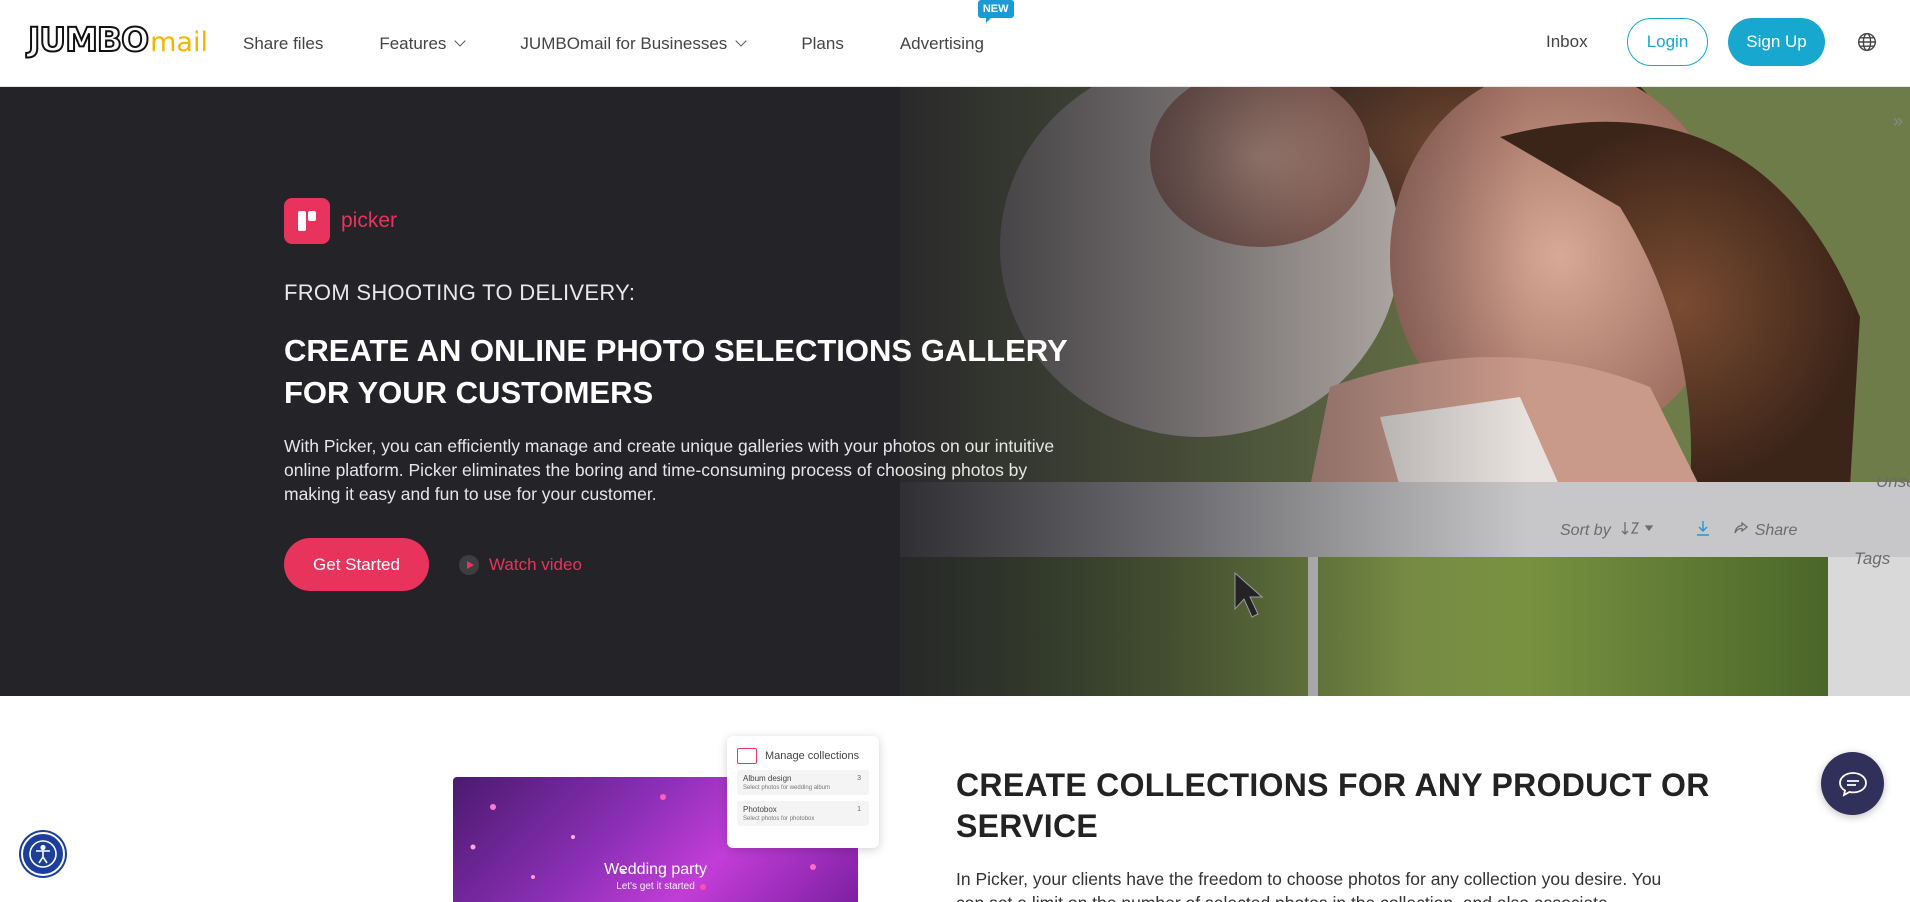 This screenshot has height=902, width=1910. I want to click on jumbomail-logo: JUMBO mail, so click(117, 39).